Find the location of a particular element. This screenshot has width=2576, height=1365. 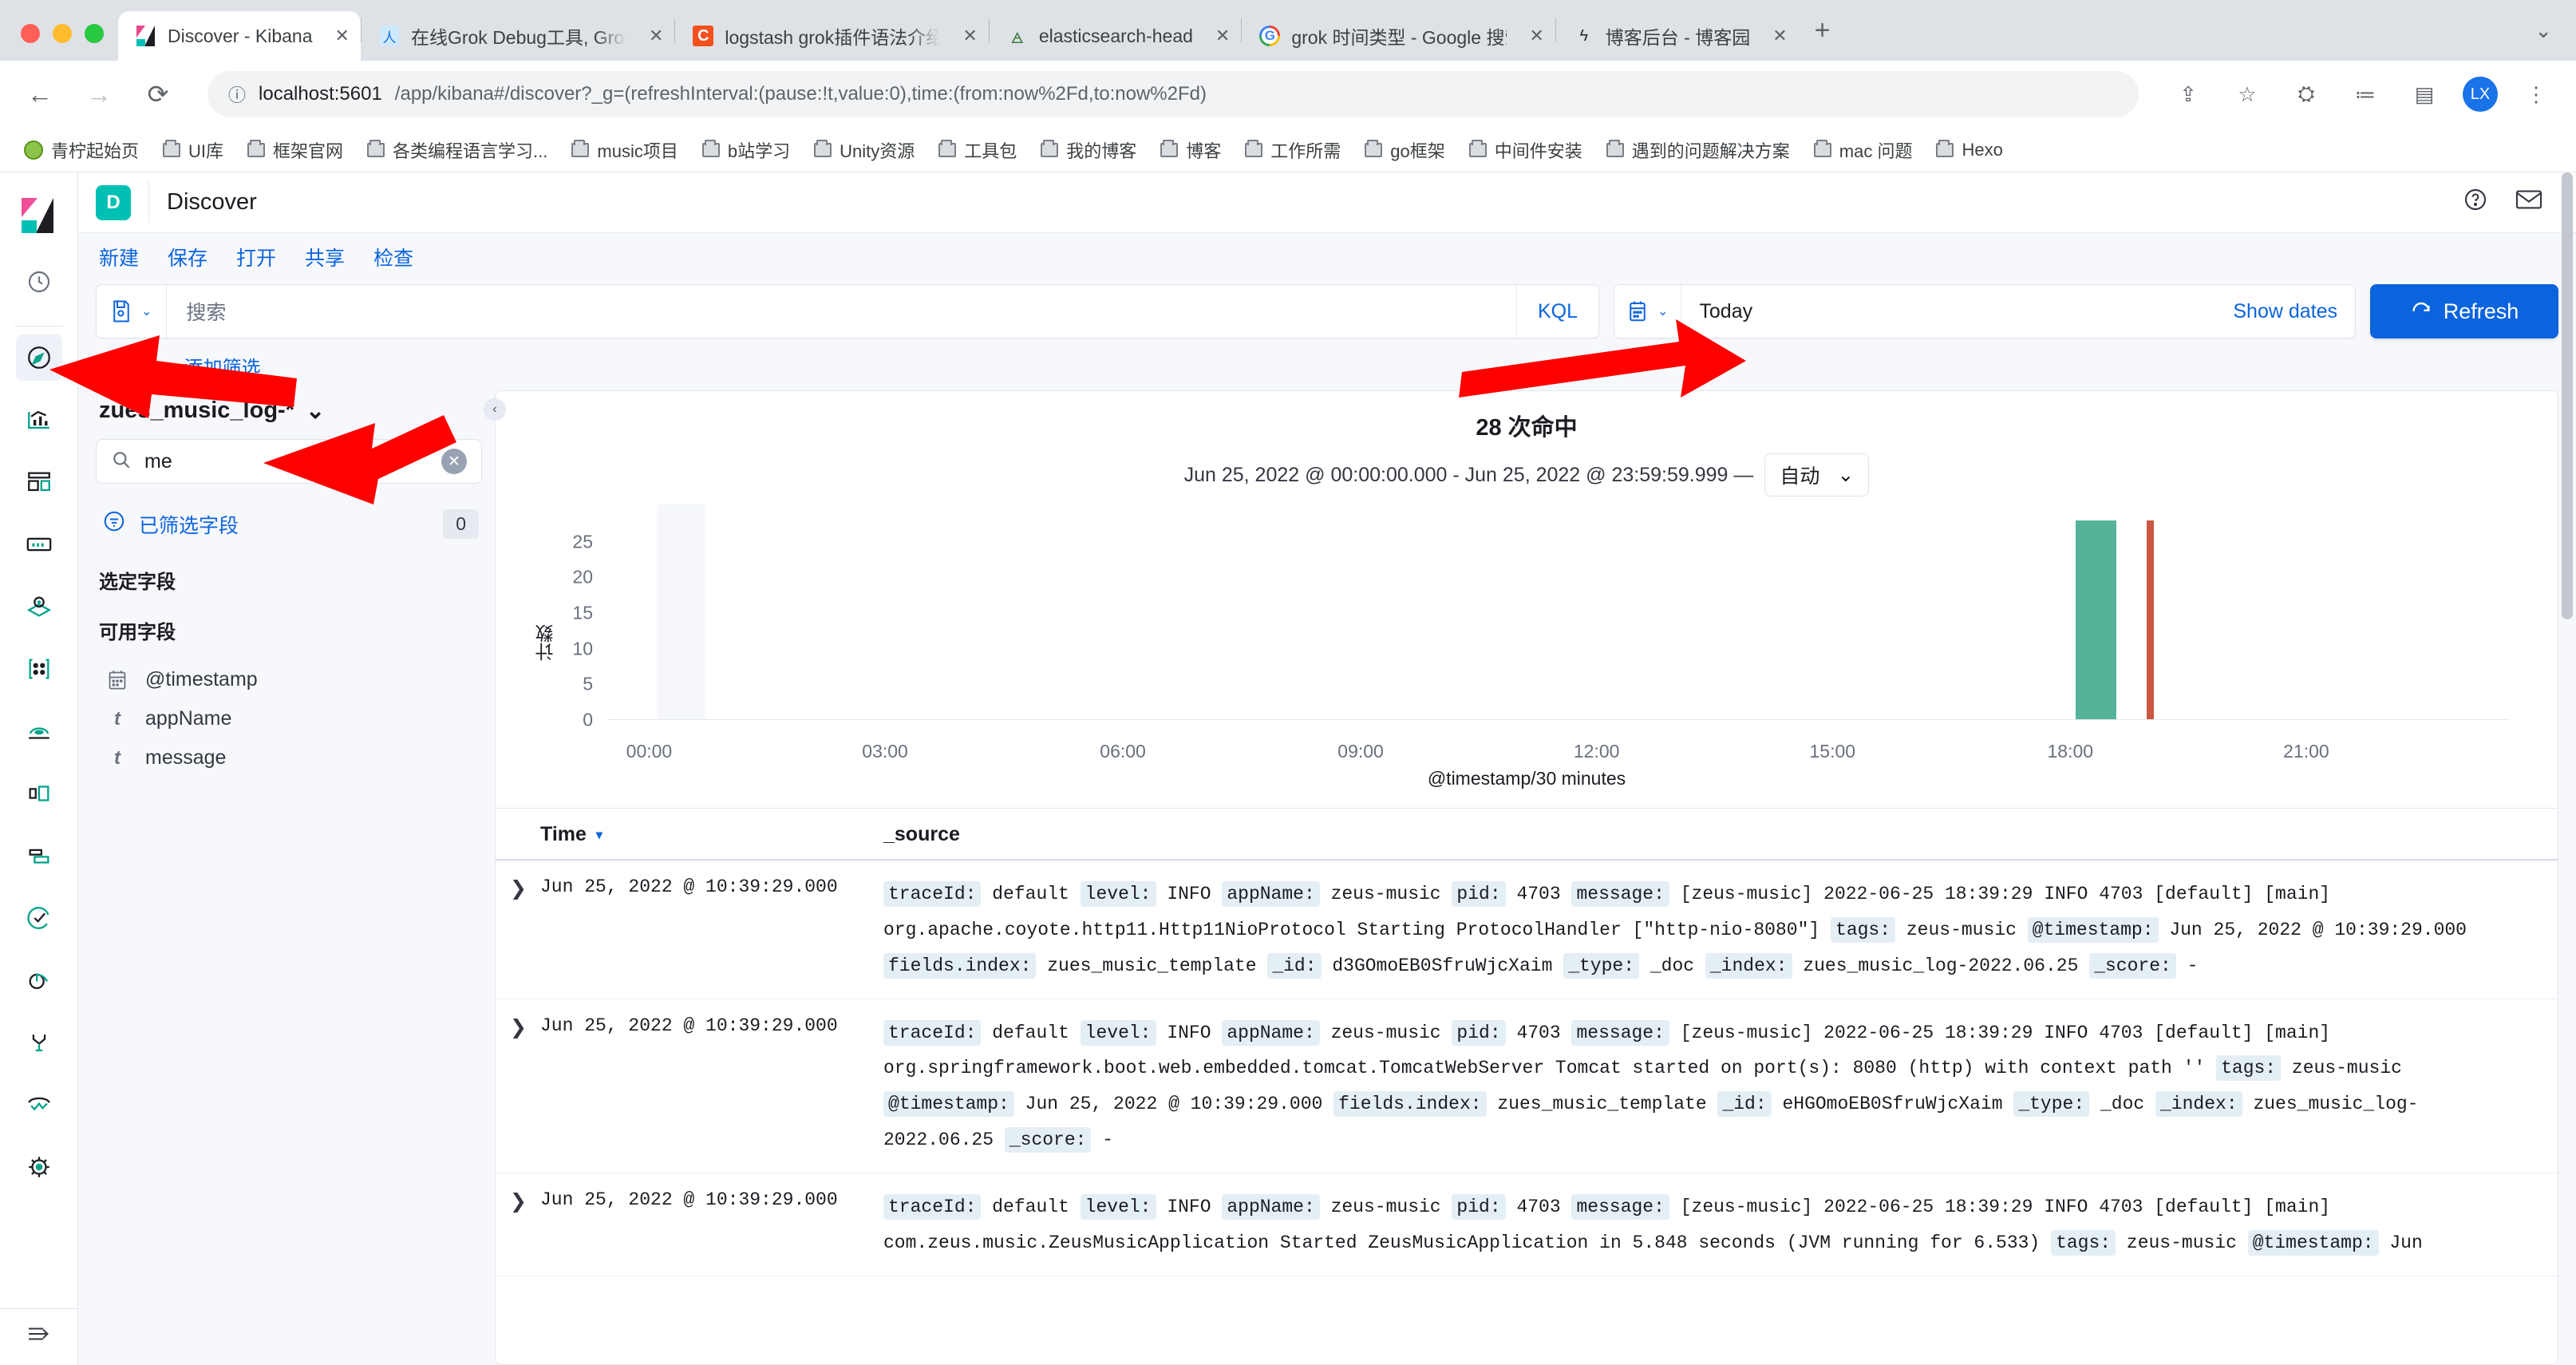

saved-query-button: ⌄ is located at coordinates (131, 311).